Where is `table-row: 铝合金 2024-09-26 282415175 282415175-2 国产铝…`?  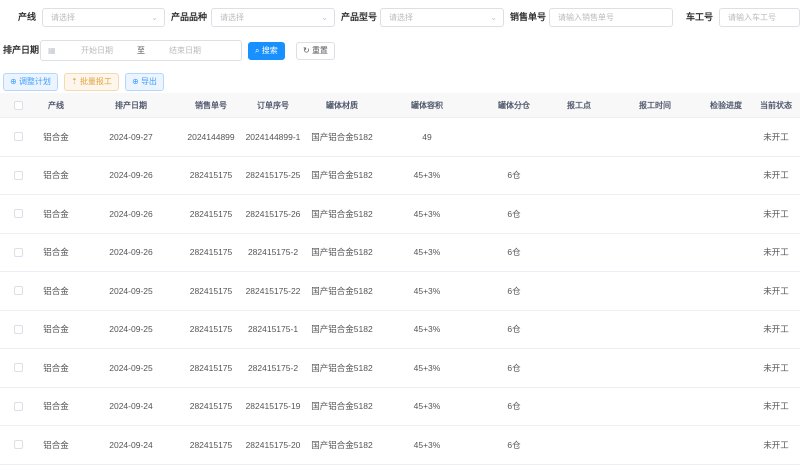 table-row: 铝合金 2024-09-26 282415175 282415175-2 国产铝… is located at coordinates (400, 253).